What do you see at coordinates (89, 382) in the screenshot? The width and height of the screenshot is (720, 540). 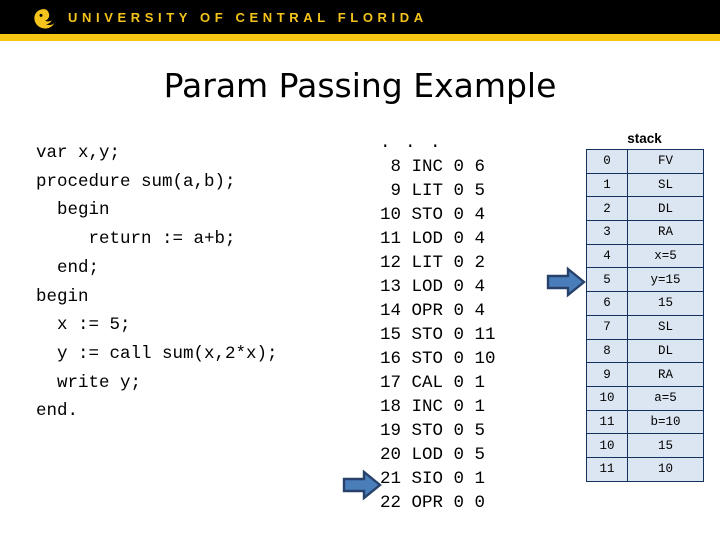 I see `source-code-line: write y;` at bounding box center [89, 382].